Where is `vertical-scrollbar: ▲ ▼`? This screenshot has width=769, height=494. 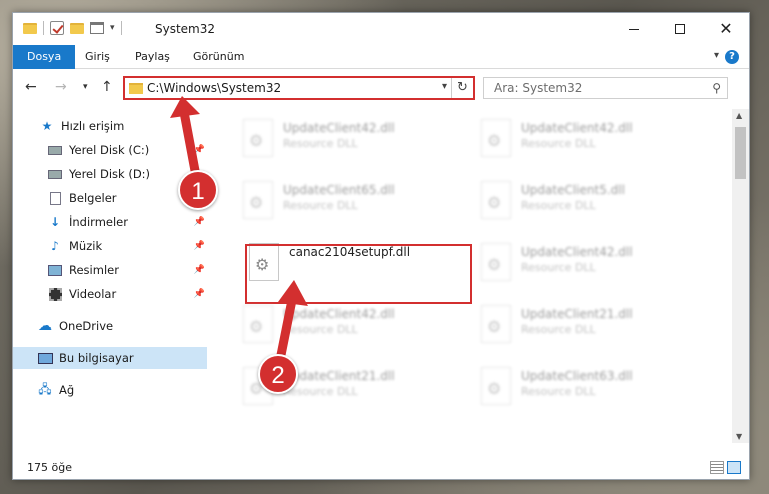 vertical-scrollbar: ▲ ▼ is located at coordinates (740, 276).